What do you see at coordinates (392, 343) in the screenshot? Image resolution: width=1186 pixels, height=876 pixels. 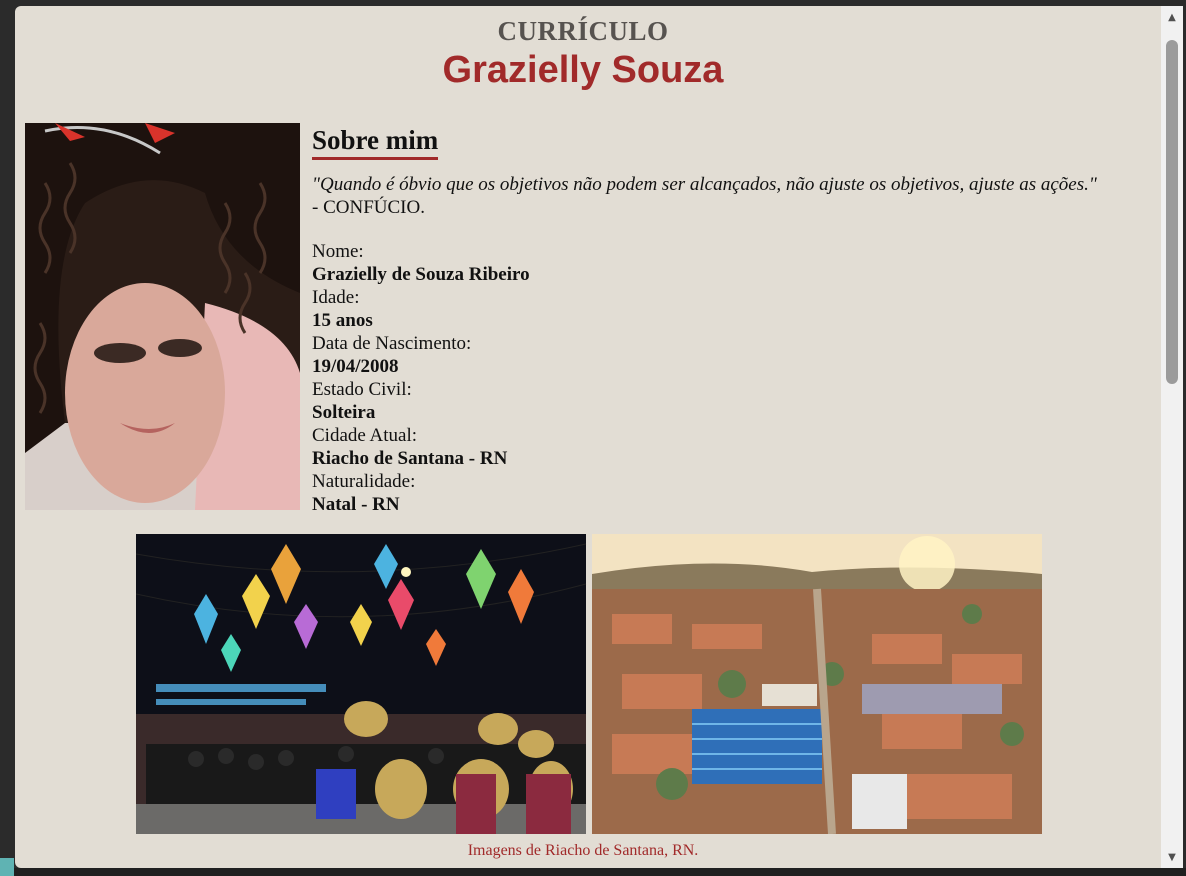 I see `fact-label-birthdate: Data de Nascimento:` at bounding box center [392, 343].